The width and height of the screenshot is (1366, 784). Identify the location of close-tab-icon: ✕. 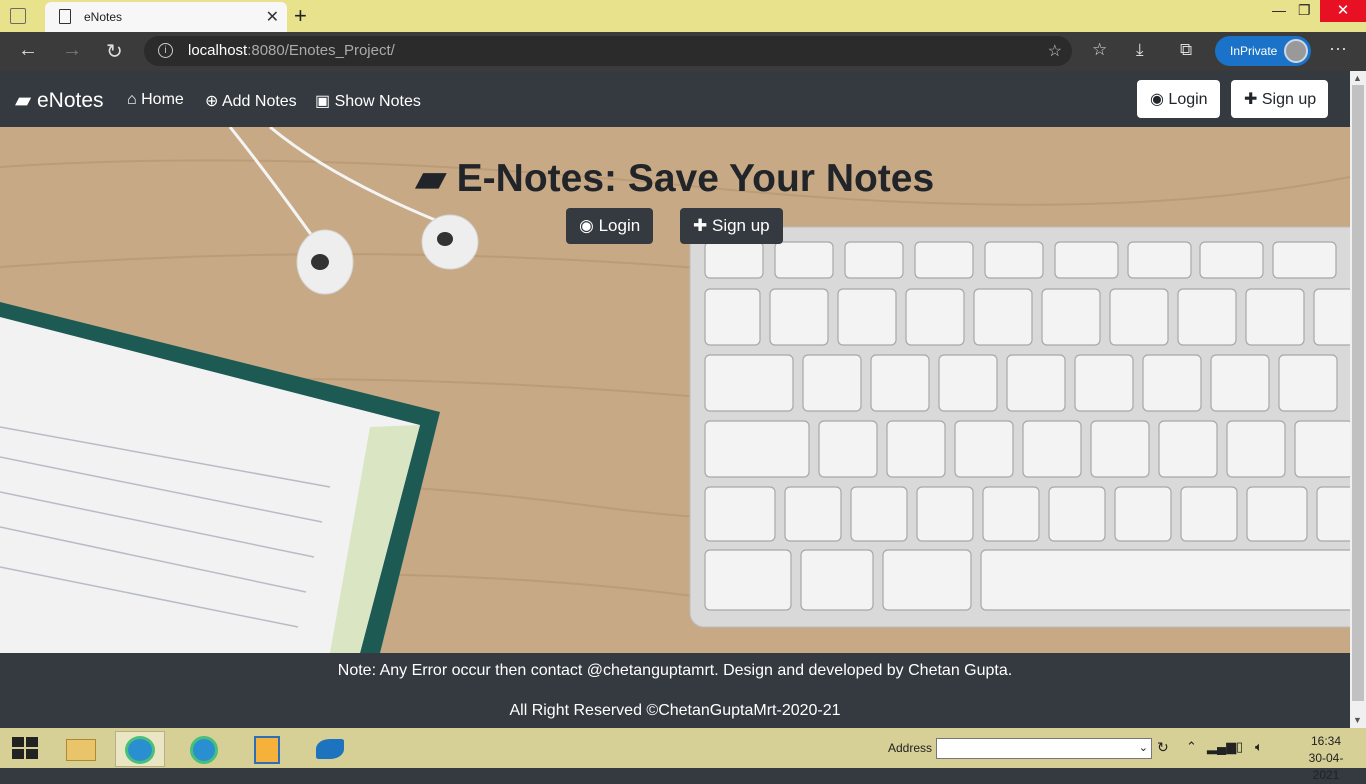
(272, 17).